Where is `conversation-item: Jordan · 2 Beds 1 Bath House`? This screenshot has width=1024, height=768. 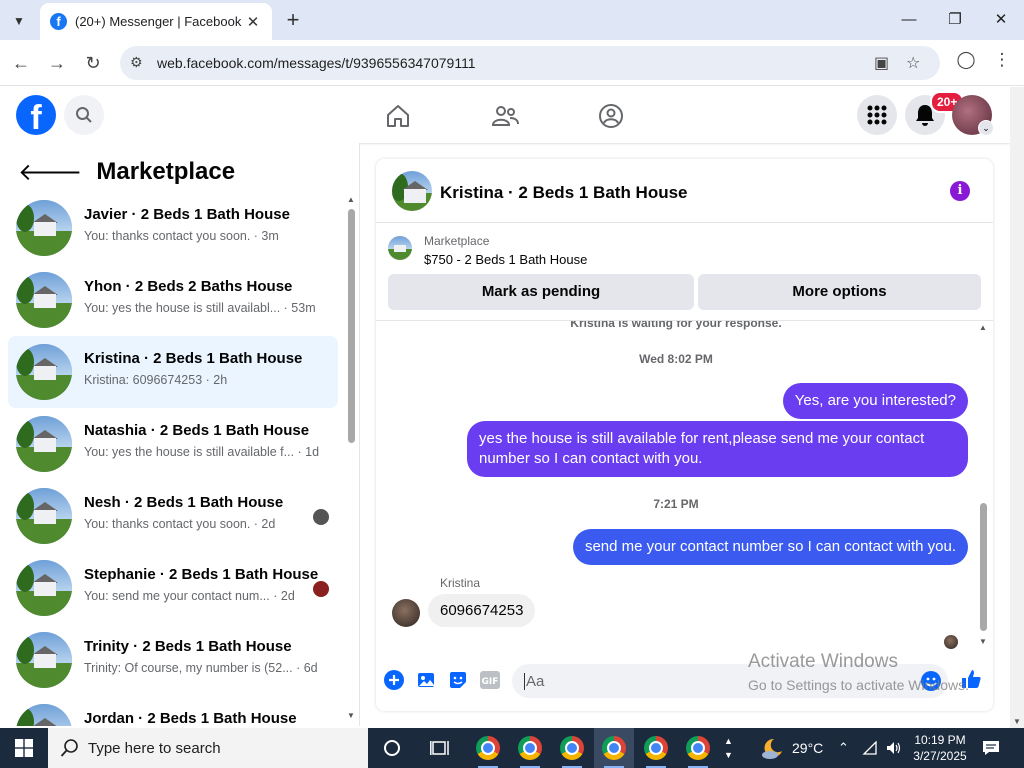 conversation-item: Jordan · 2 Beds 1 Bath House is located at coordinates (173, 711).